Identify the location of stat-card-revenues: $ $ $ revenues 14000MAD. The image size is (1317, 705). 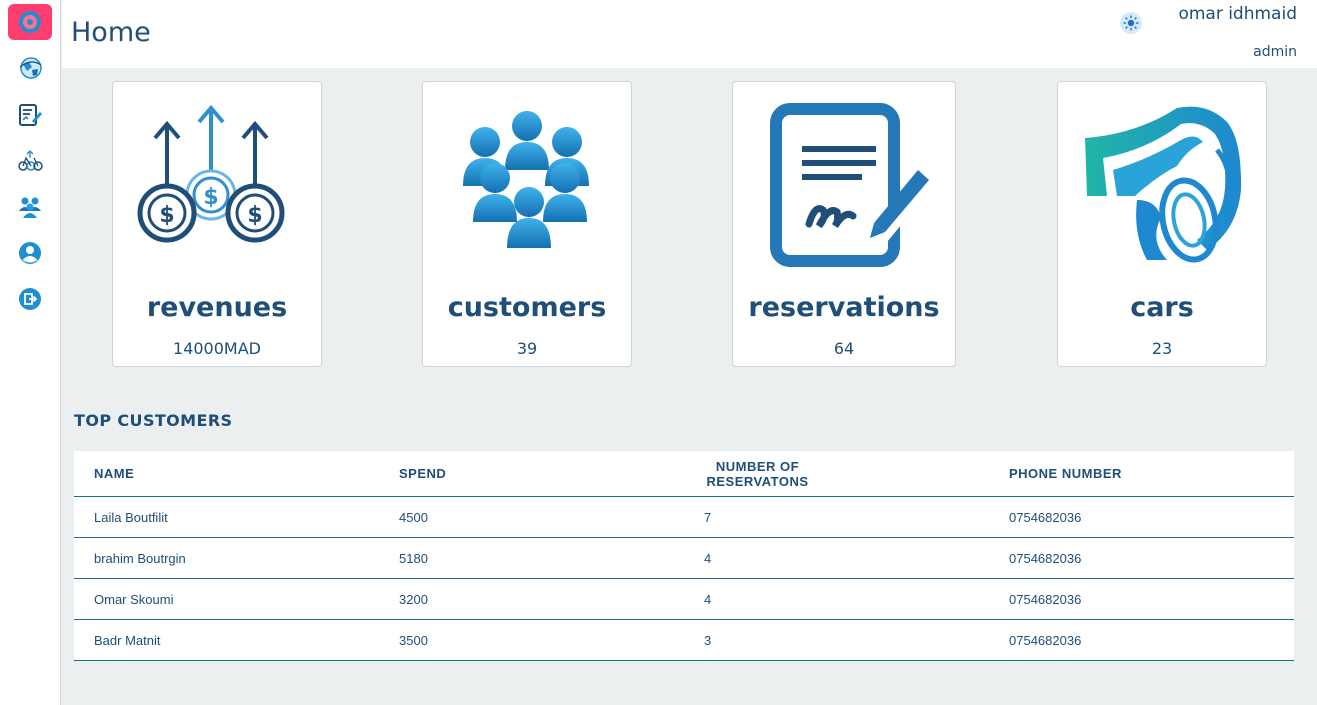
(217, 224).